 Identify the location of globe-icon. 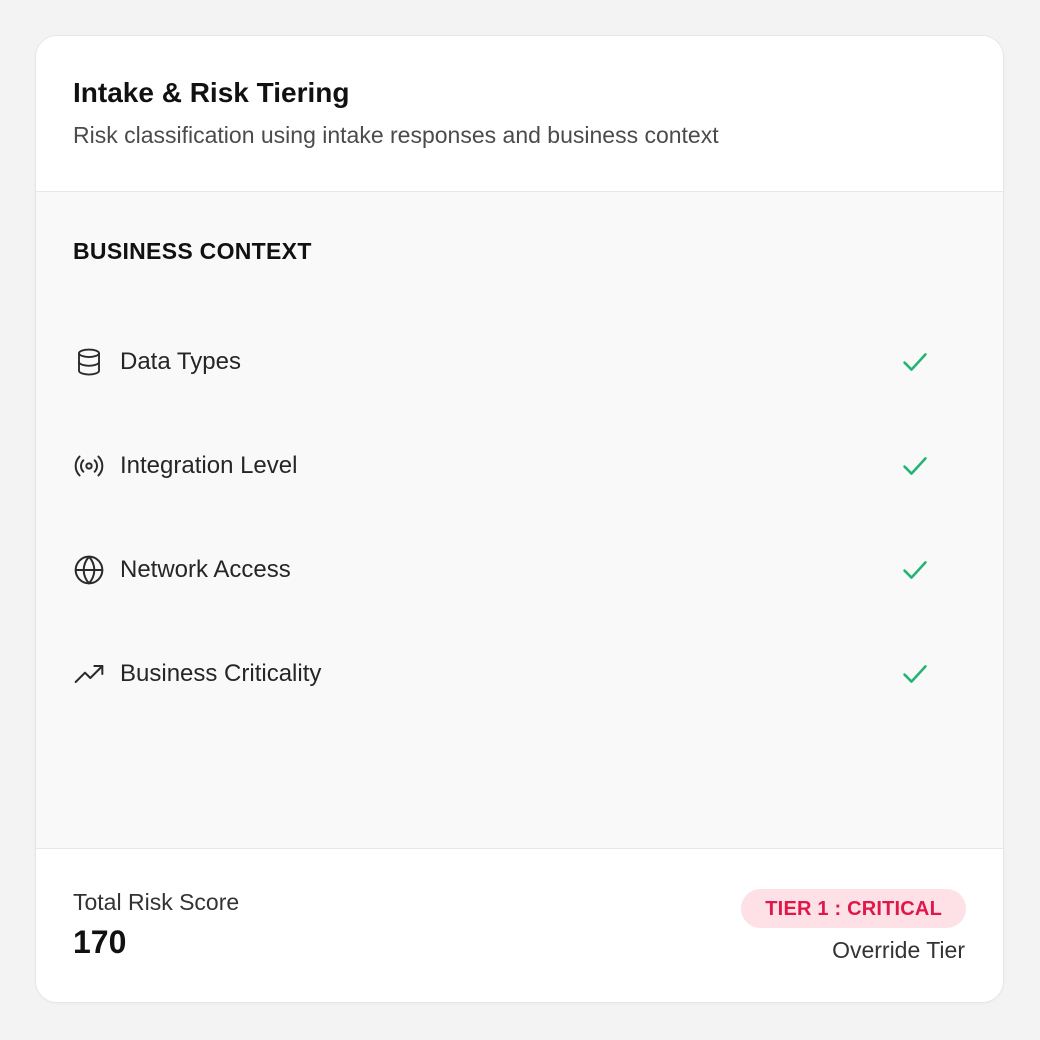
(89, 570).